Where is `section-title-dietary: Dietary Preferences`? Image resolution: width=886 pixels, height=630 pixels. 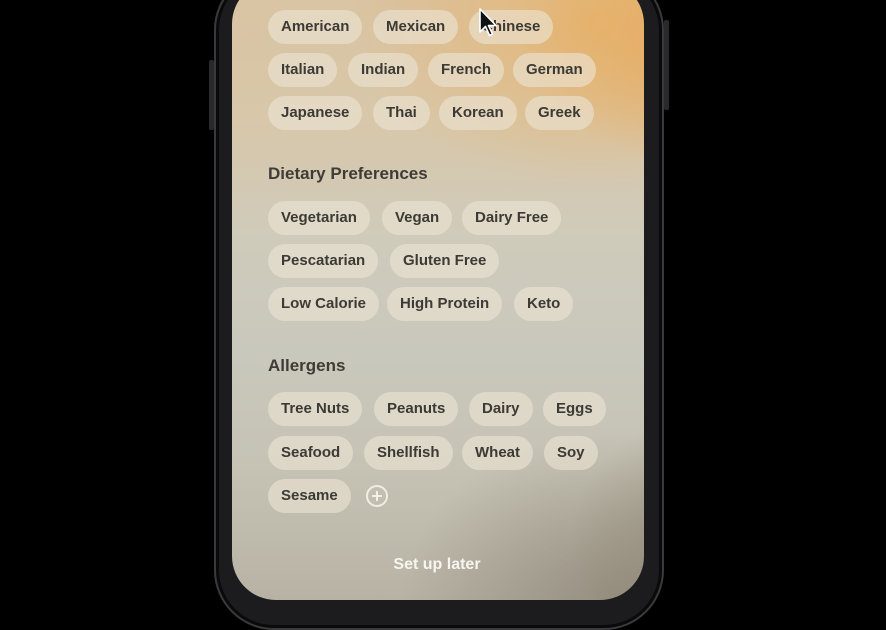 section-title-dietary: Dietary Preferences is located at coordinates (348, 173).